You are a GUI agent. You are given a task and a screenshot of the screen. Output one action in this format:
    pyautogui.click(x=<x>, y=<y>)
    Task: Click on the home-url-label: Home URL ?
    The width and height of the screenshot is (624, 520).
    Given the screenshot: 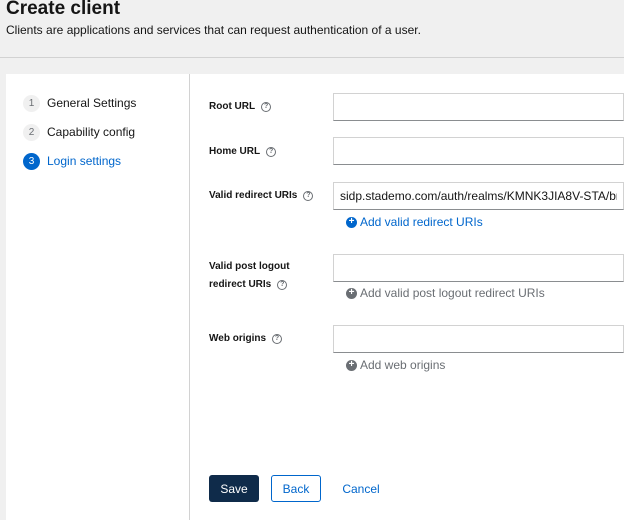 What is the action you would take?
    pyautogui.click(x=243, y=152)
    